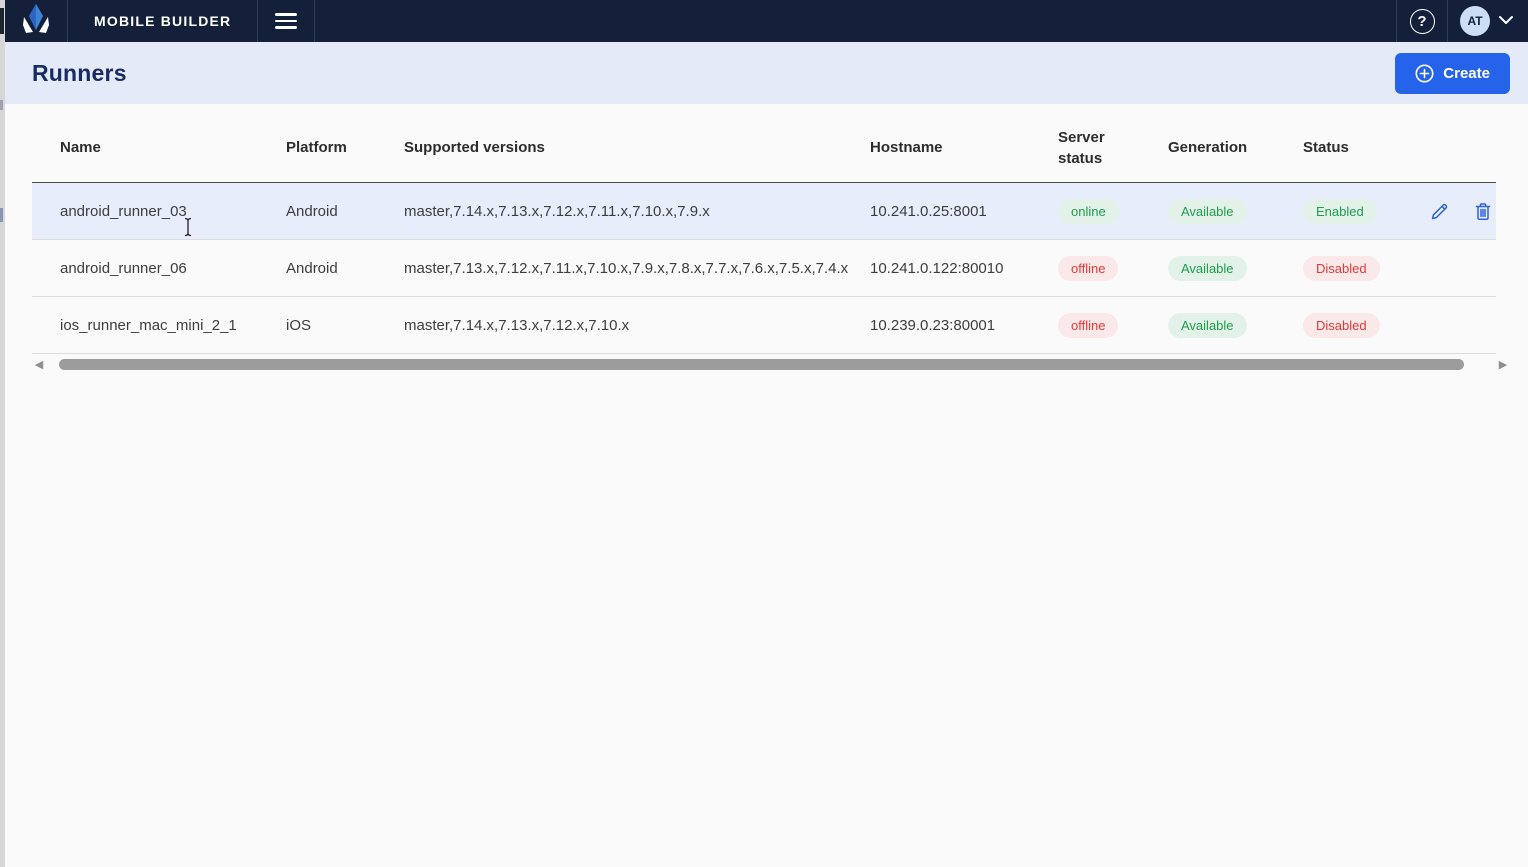 Image resolution: width=1528 pixels, height=867 pixels. I want to click on column-header-server-status: Server status, so click(1081, 148).